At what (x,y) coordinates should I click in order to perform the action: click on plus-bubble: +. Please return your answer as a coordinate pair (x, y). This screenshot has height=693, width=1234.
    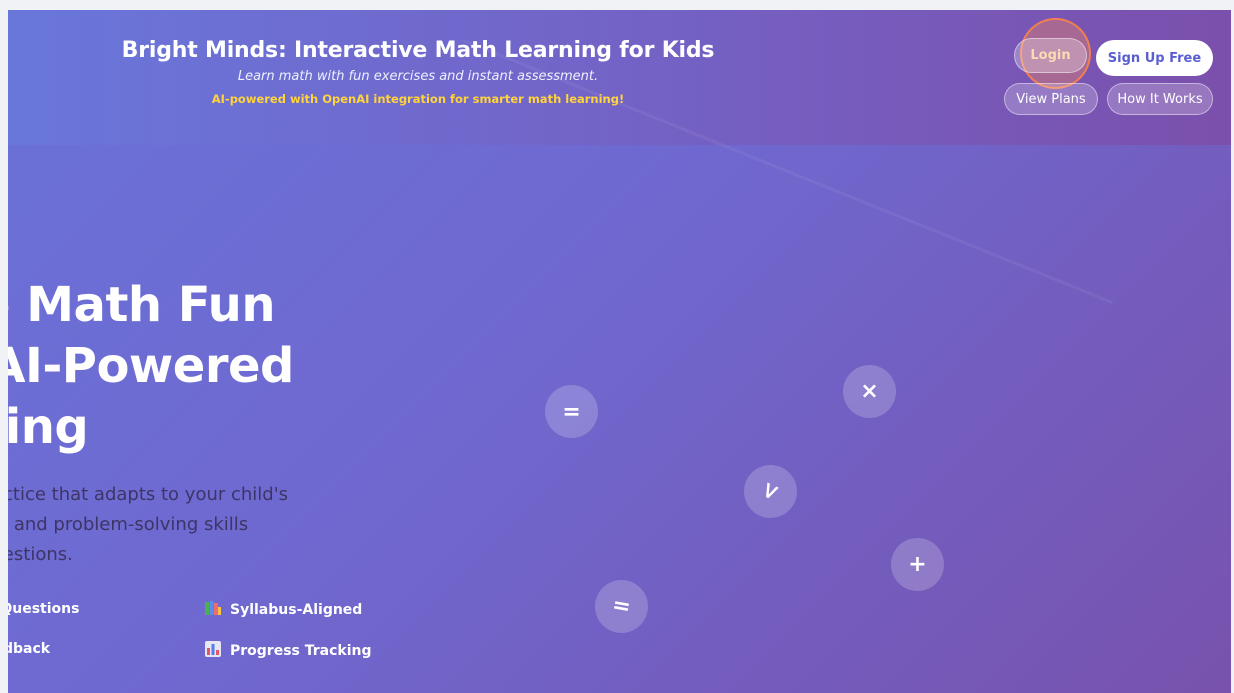
    Looking at the image, I should click on (917, 564).